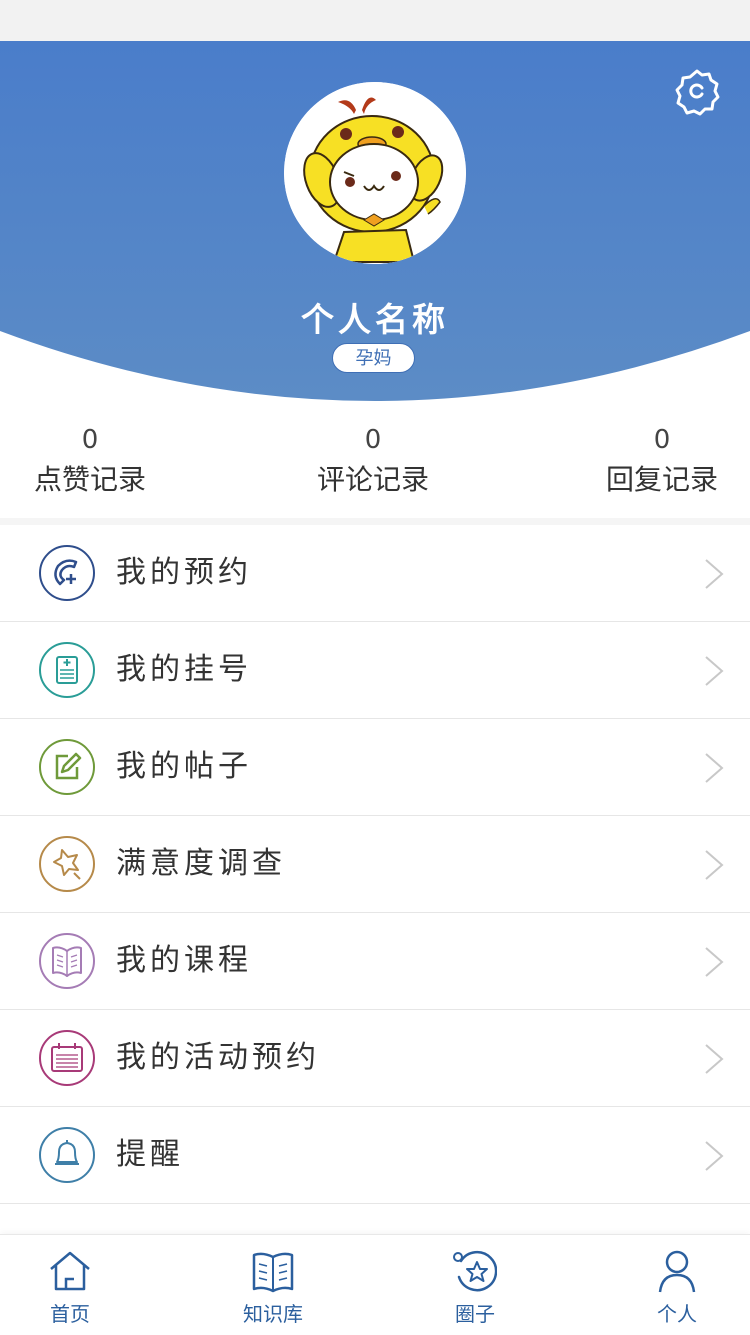  What do you see at coordinates (375, 670) in the screenshot?
I see `menu-item-registration: 我的挂号` at bounding box center [375, 670].